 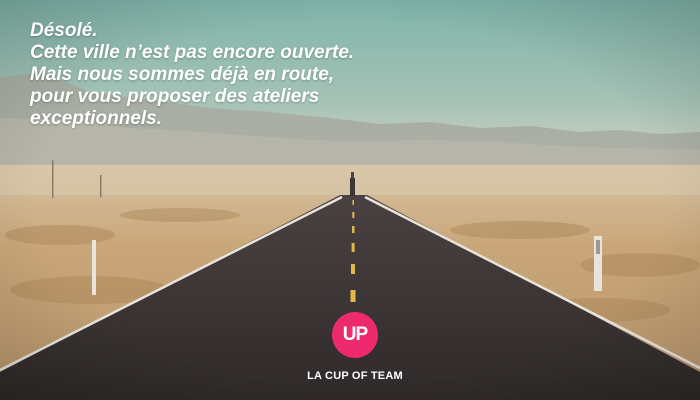 I want to click on brand-name: LA CUP OF TEAM, so click(x=355, y=376).